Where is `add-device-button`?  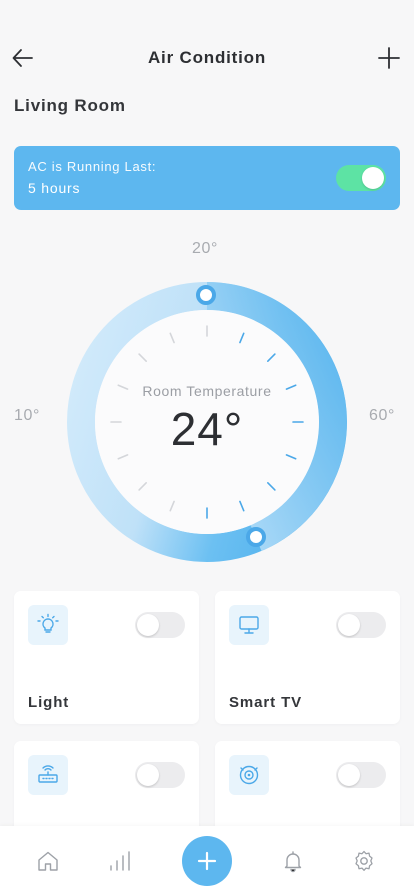 add-device-button is located at coordinates (207, 861).